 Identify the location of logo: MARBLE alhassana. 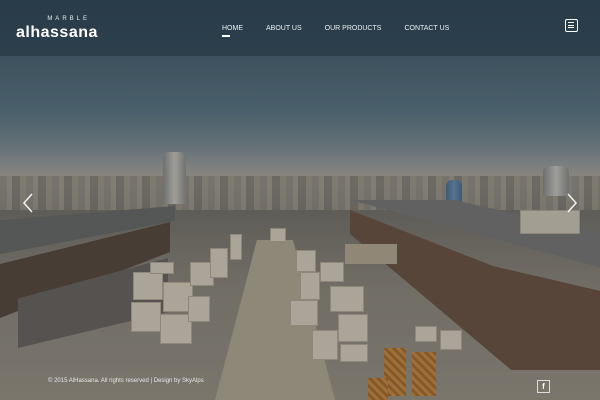
(57, 28).